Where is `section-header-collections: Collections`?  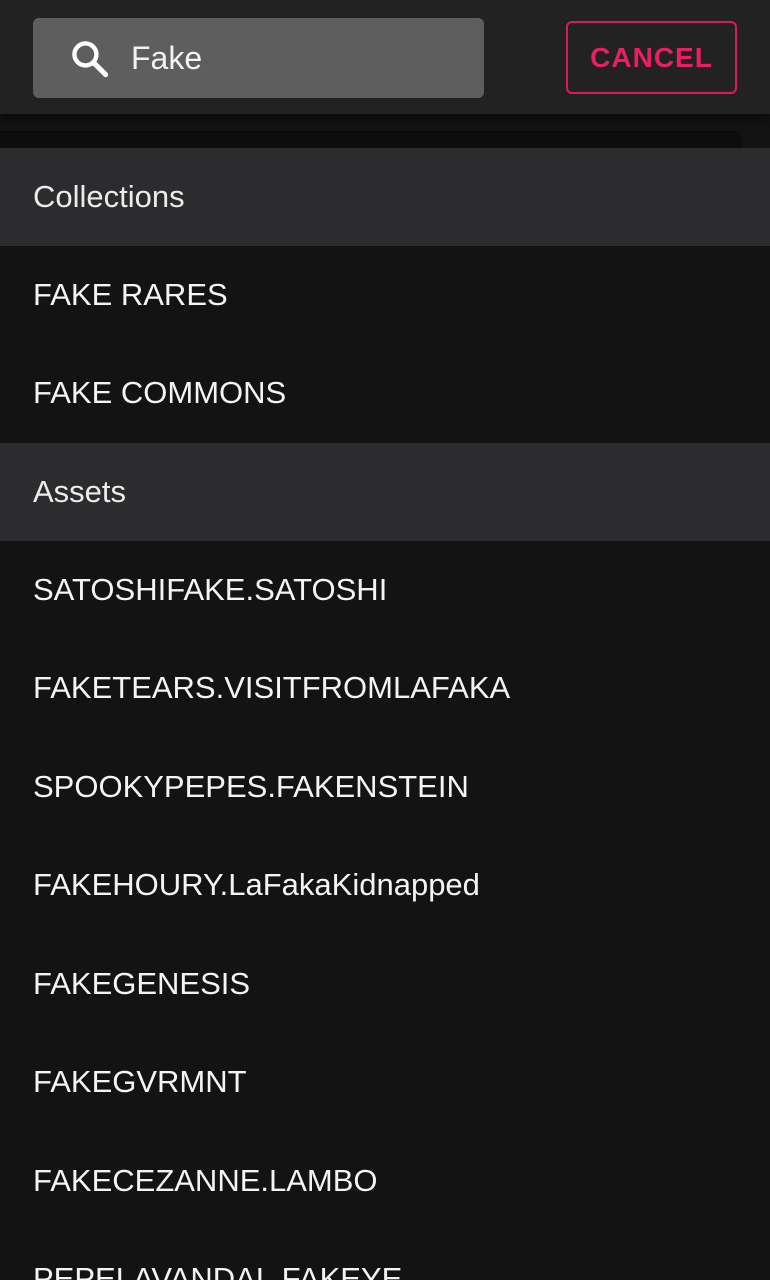 section-header-collections: Collections is located at coordinates (385, 197).